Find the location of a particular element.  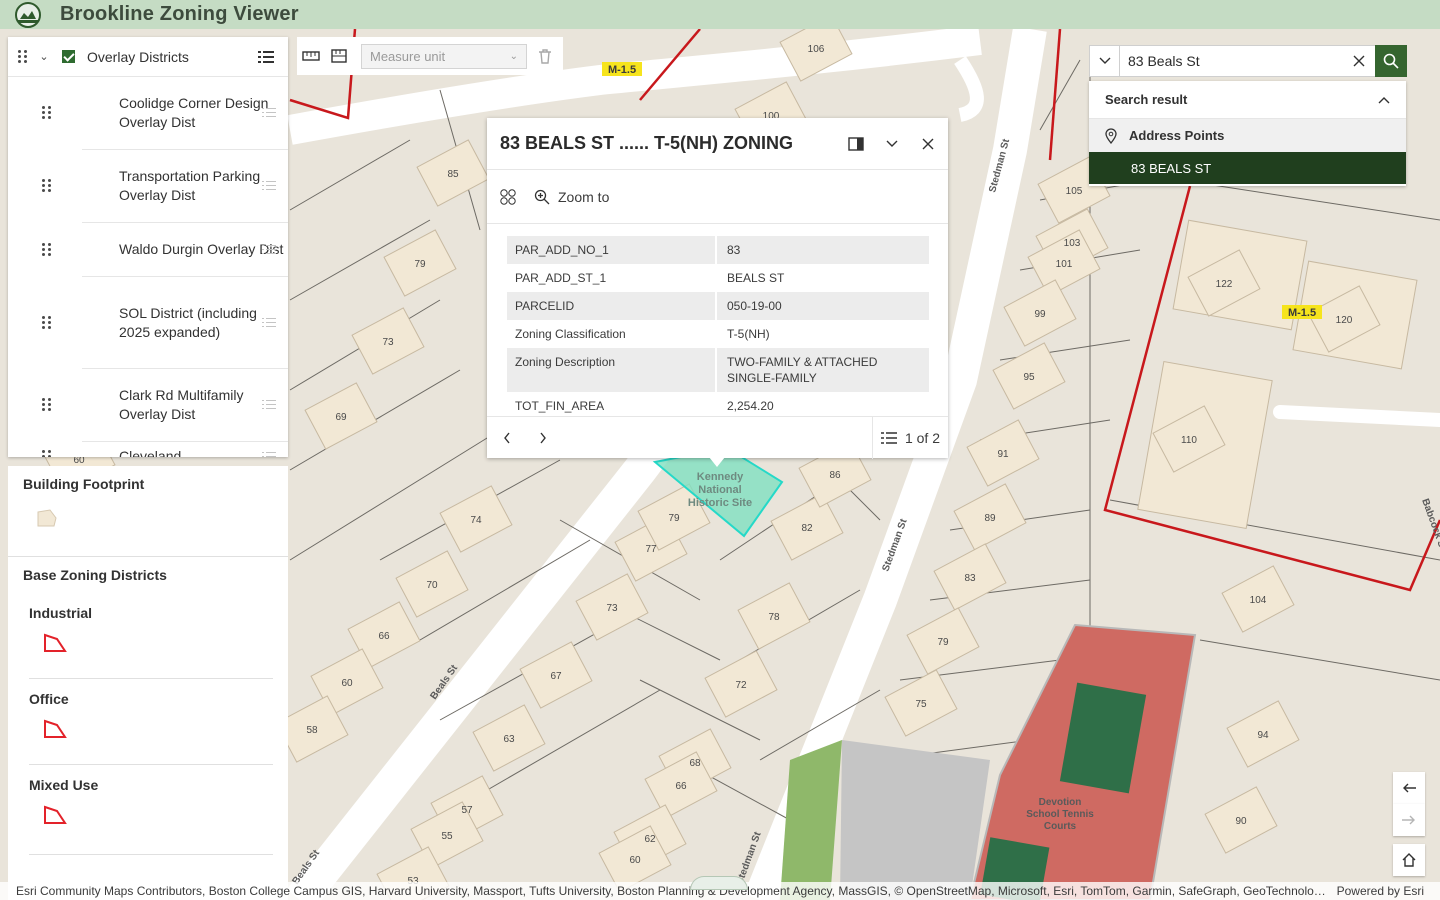

search-result-item: 83 BEALS ST is located at coordinates (1247, 168).